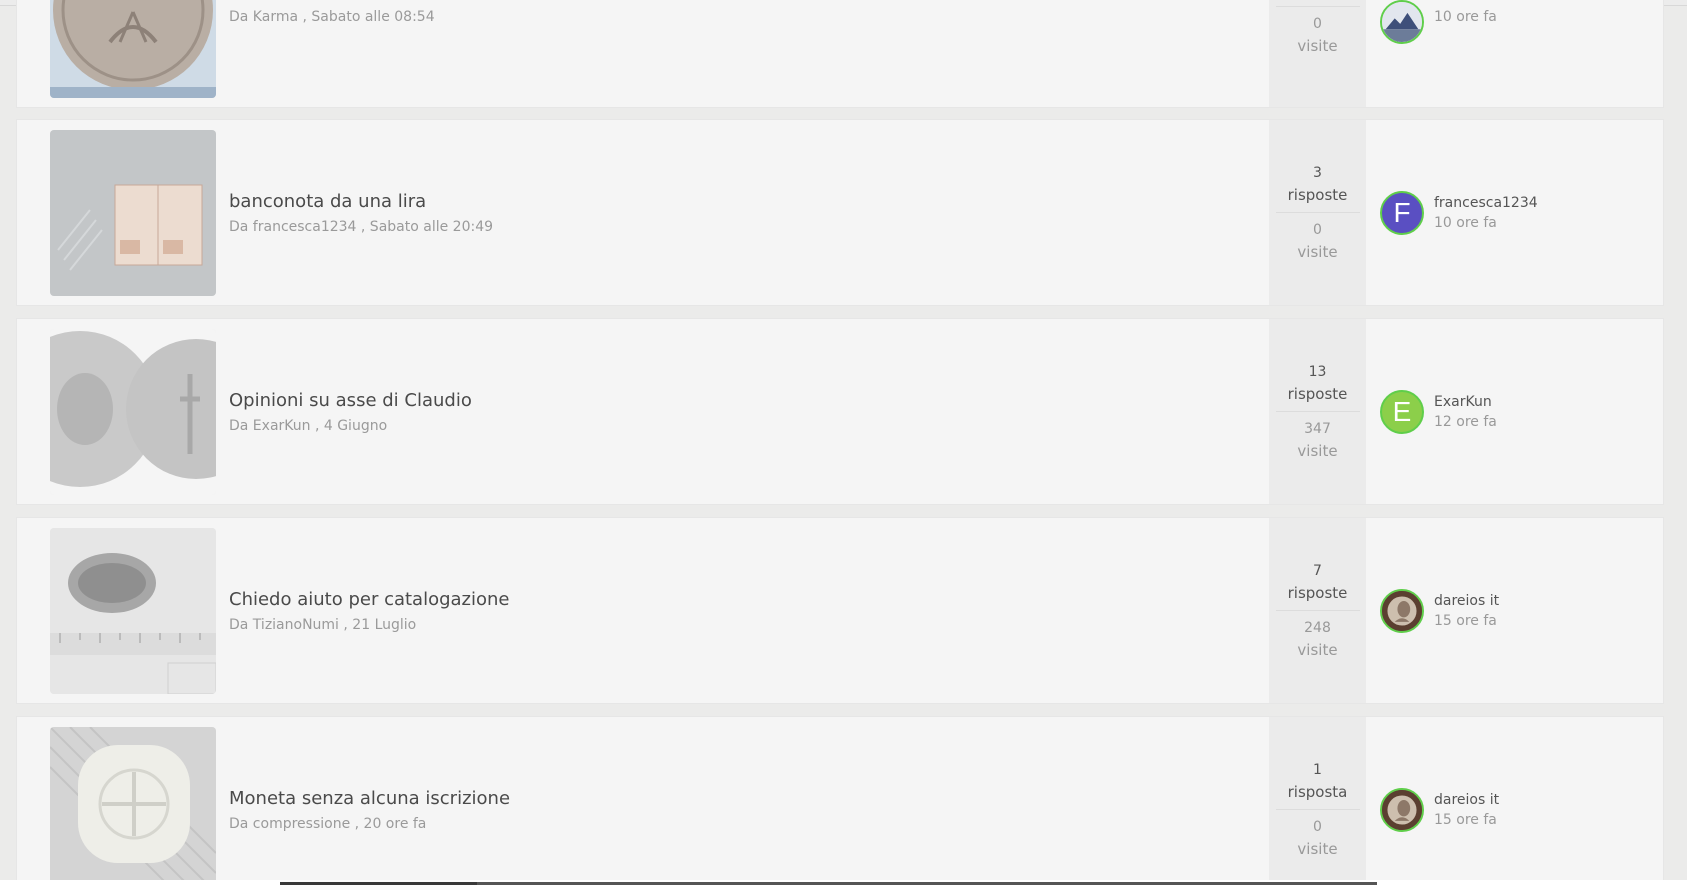  I want to click on horizontal-scrollbar, so click(843, 882).